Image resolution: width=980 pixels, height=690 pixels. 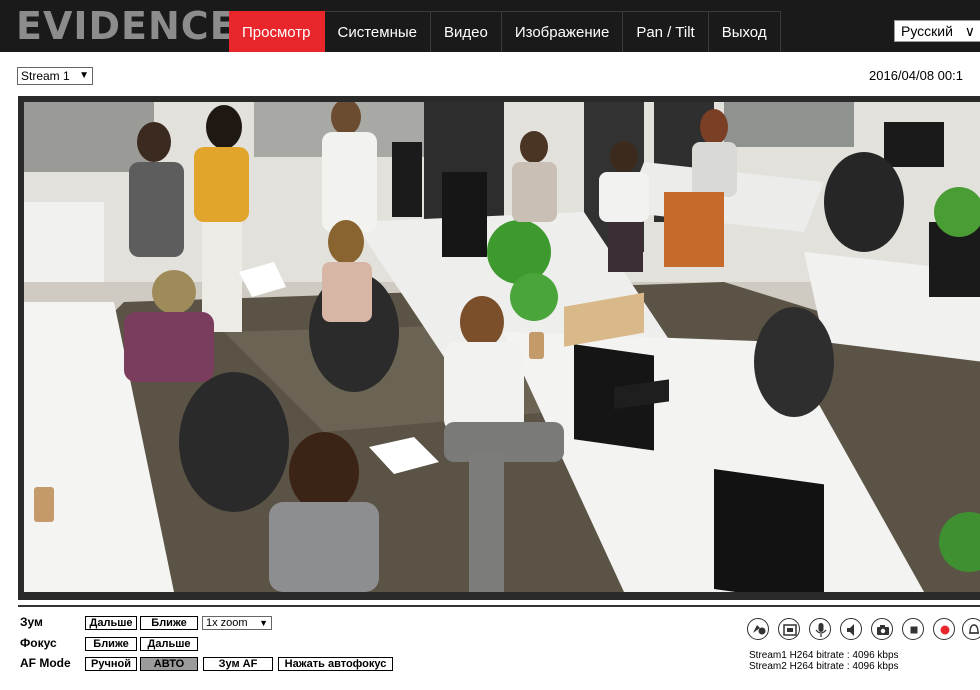 What do you see at coordinates (111, 664) in the screenshot?
I see `af-manual-button: Ручной` at bounding box center [111, 664].